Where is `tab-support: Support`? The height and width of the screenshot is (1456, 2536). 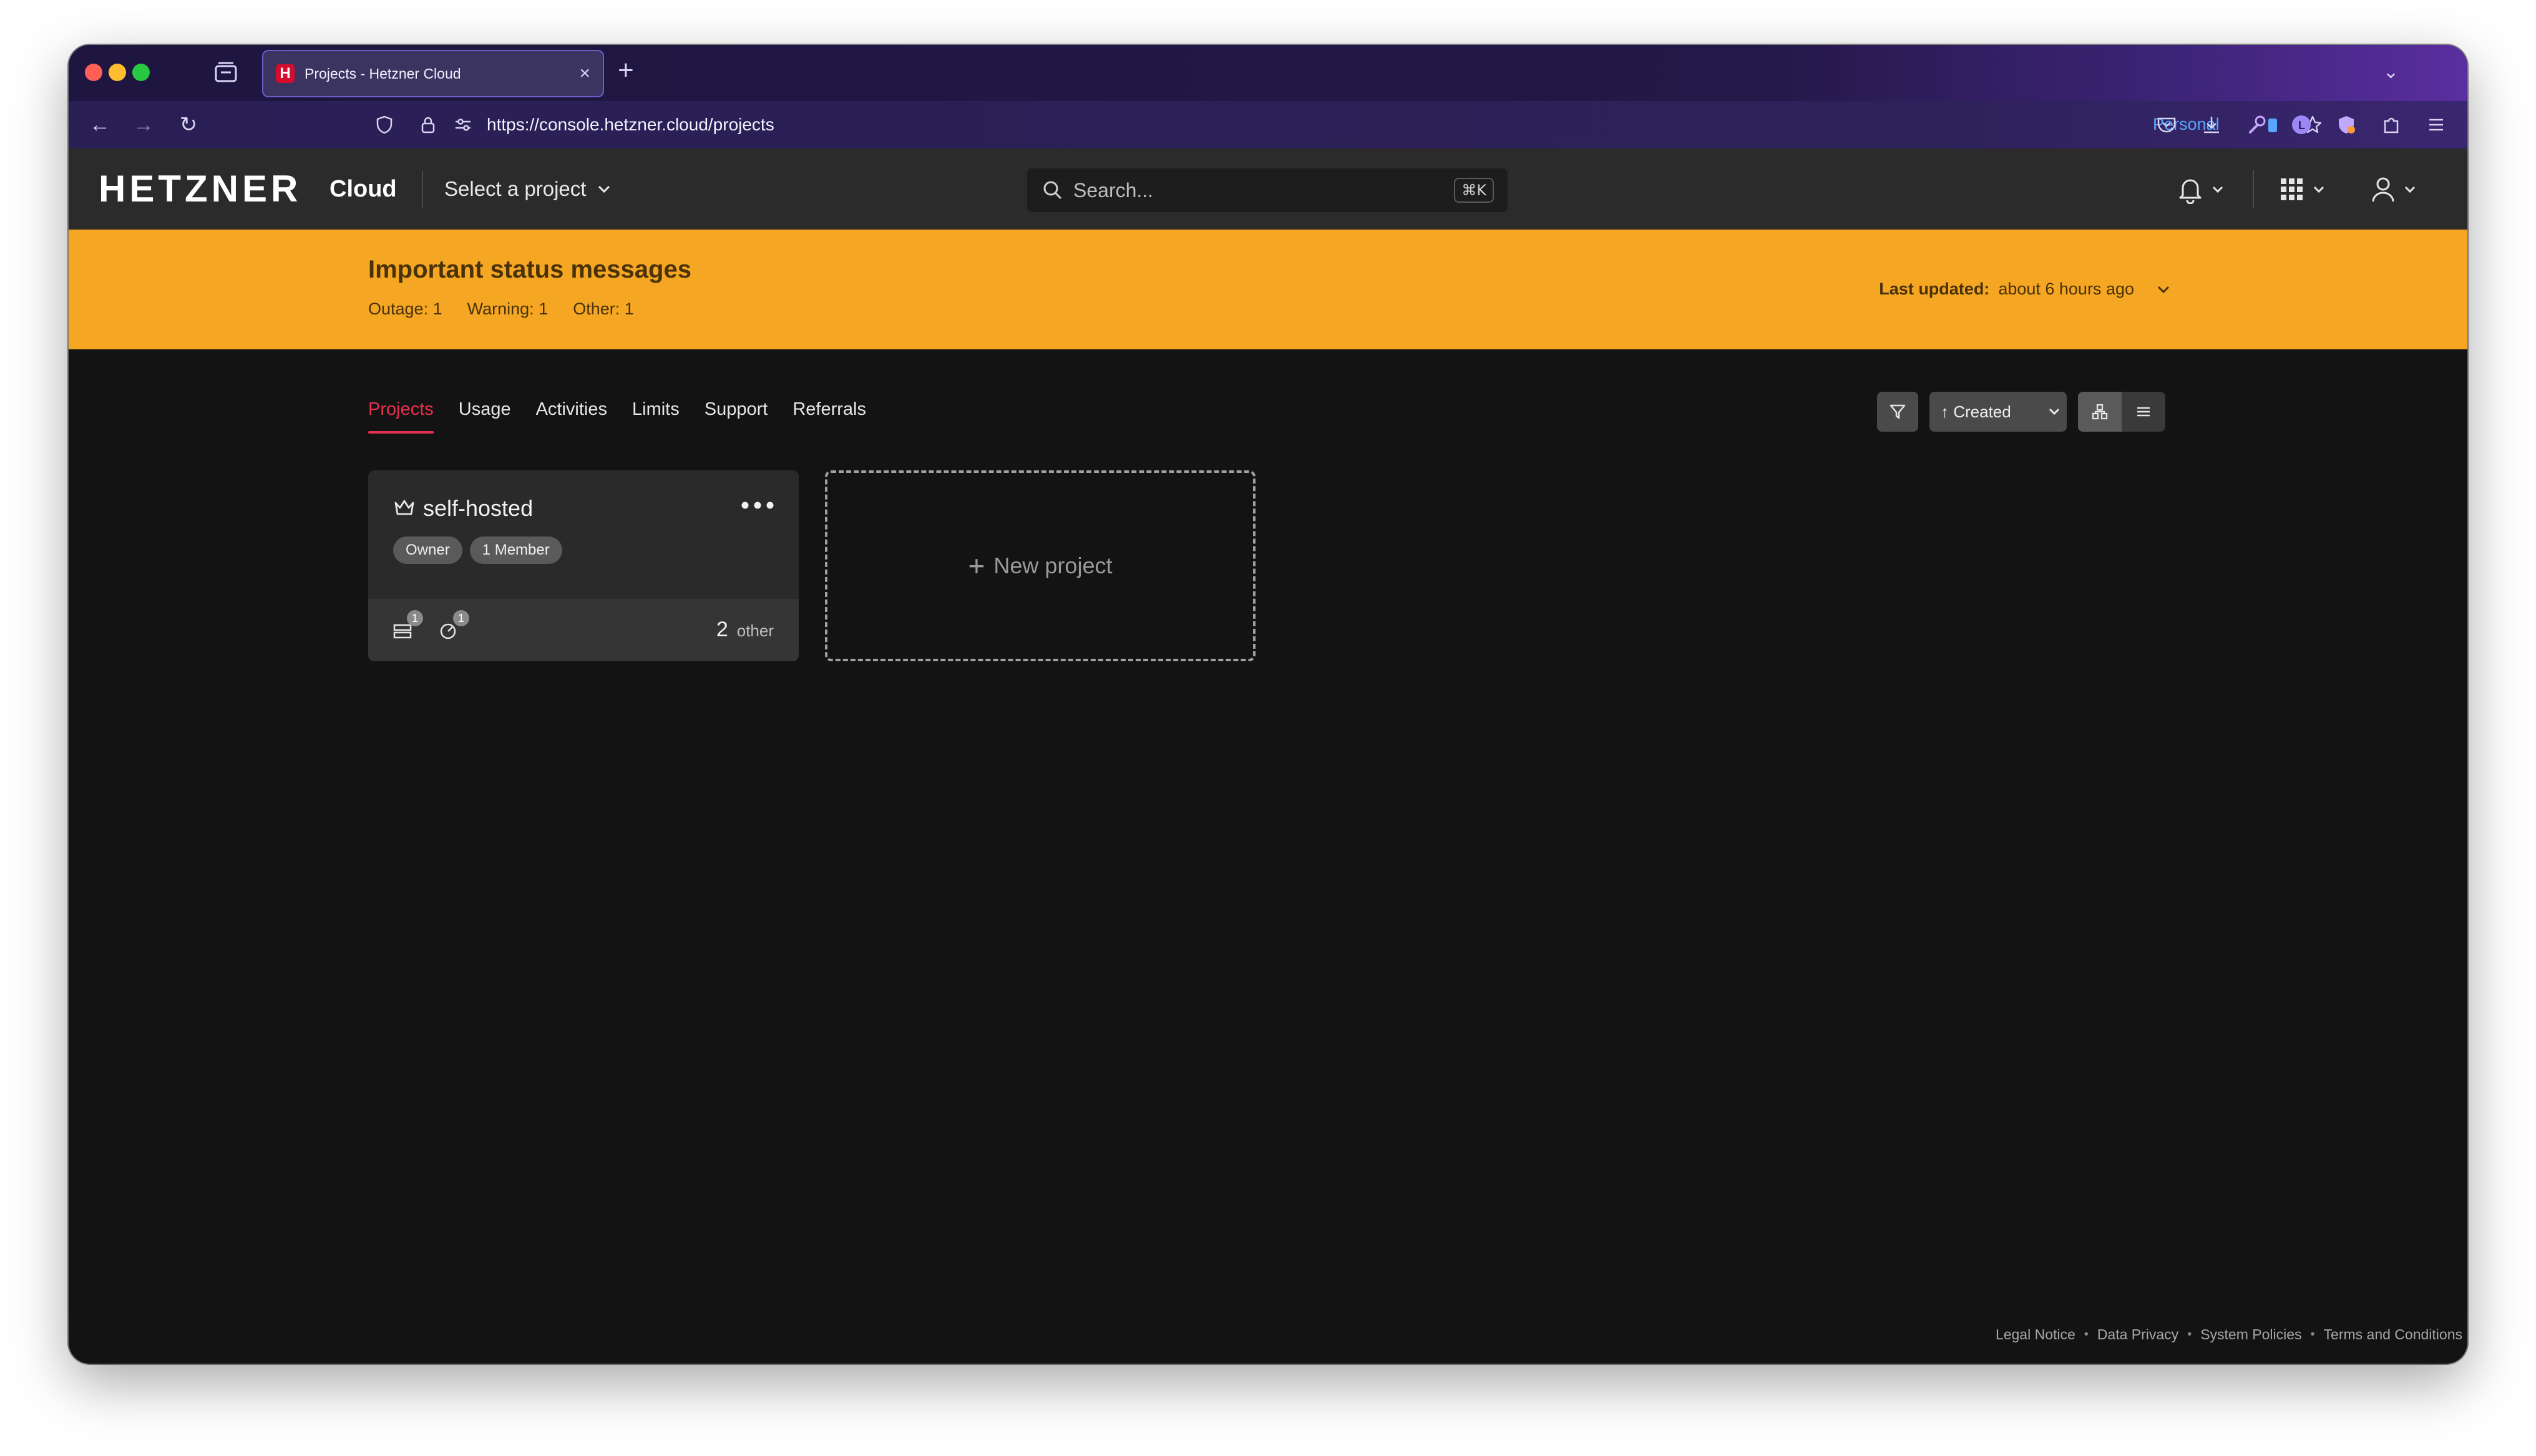
tab-support: Support is located at coordinates (736, 417).